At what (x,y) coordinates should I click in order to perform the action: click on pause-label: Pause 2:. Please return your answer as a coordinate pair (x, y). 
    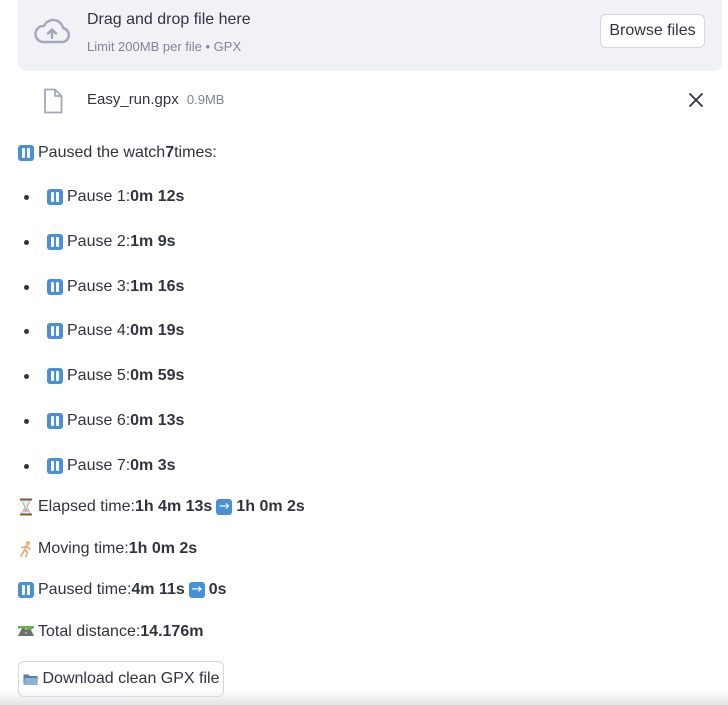
    Looking at the image, I should click on (99, 241).